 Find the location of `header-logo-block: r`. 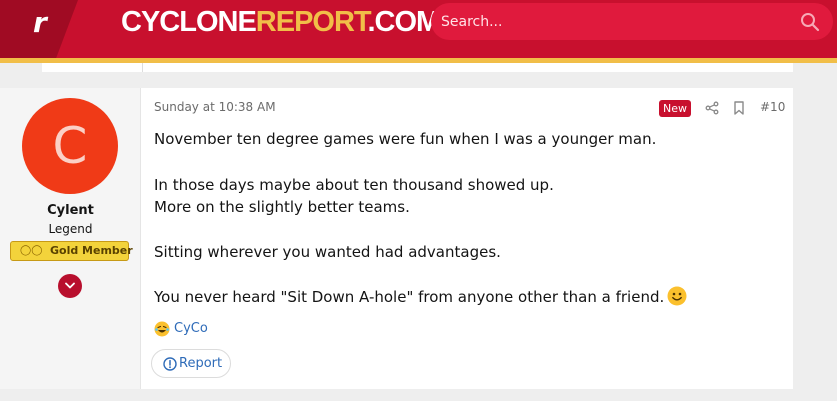

header-logo-block: r is located at coordinates (39, 29).